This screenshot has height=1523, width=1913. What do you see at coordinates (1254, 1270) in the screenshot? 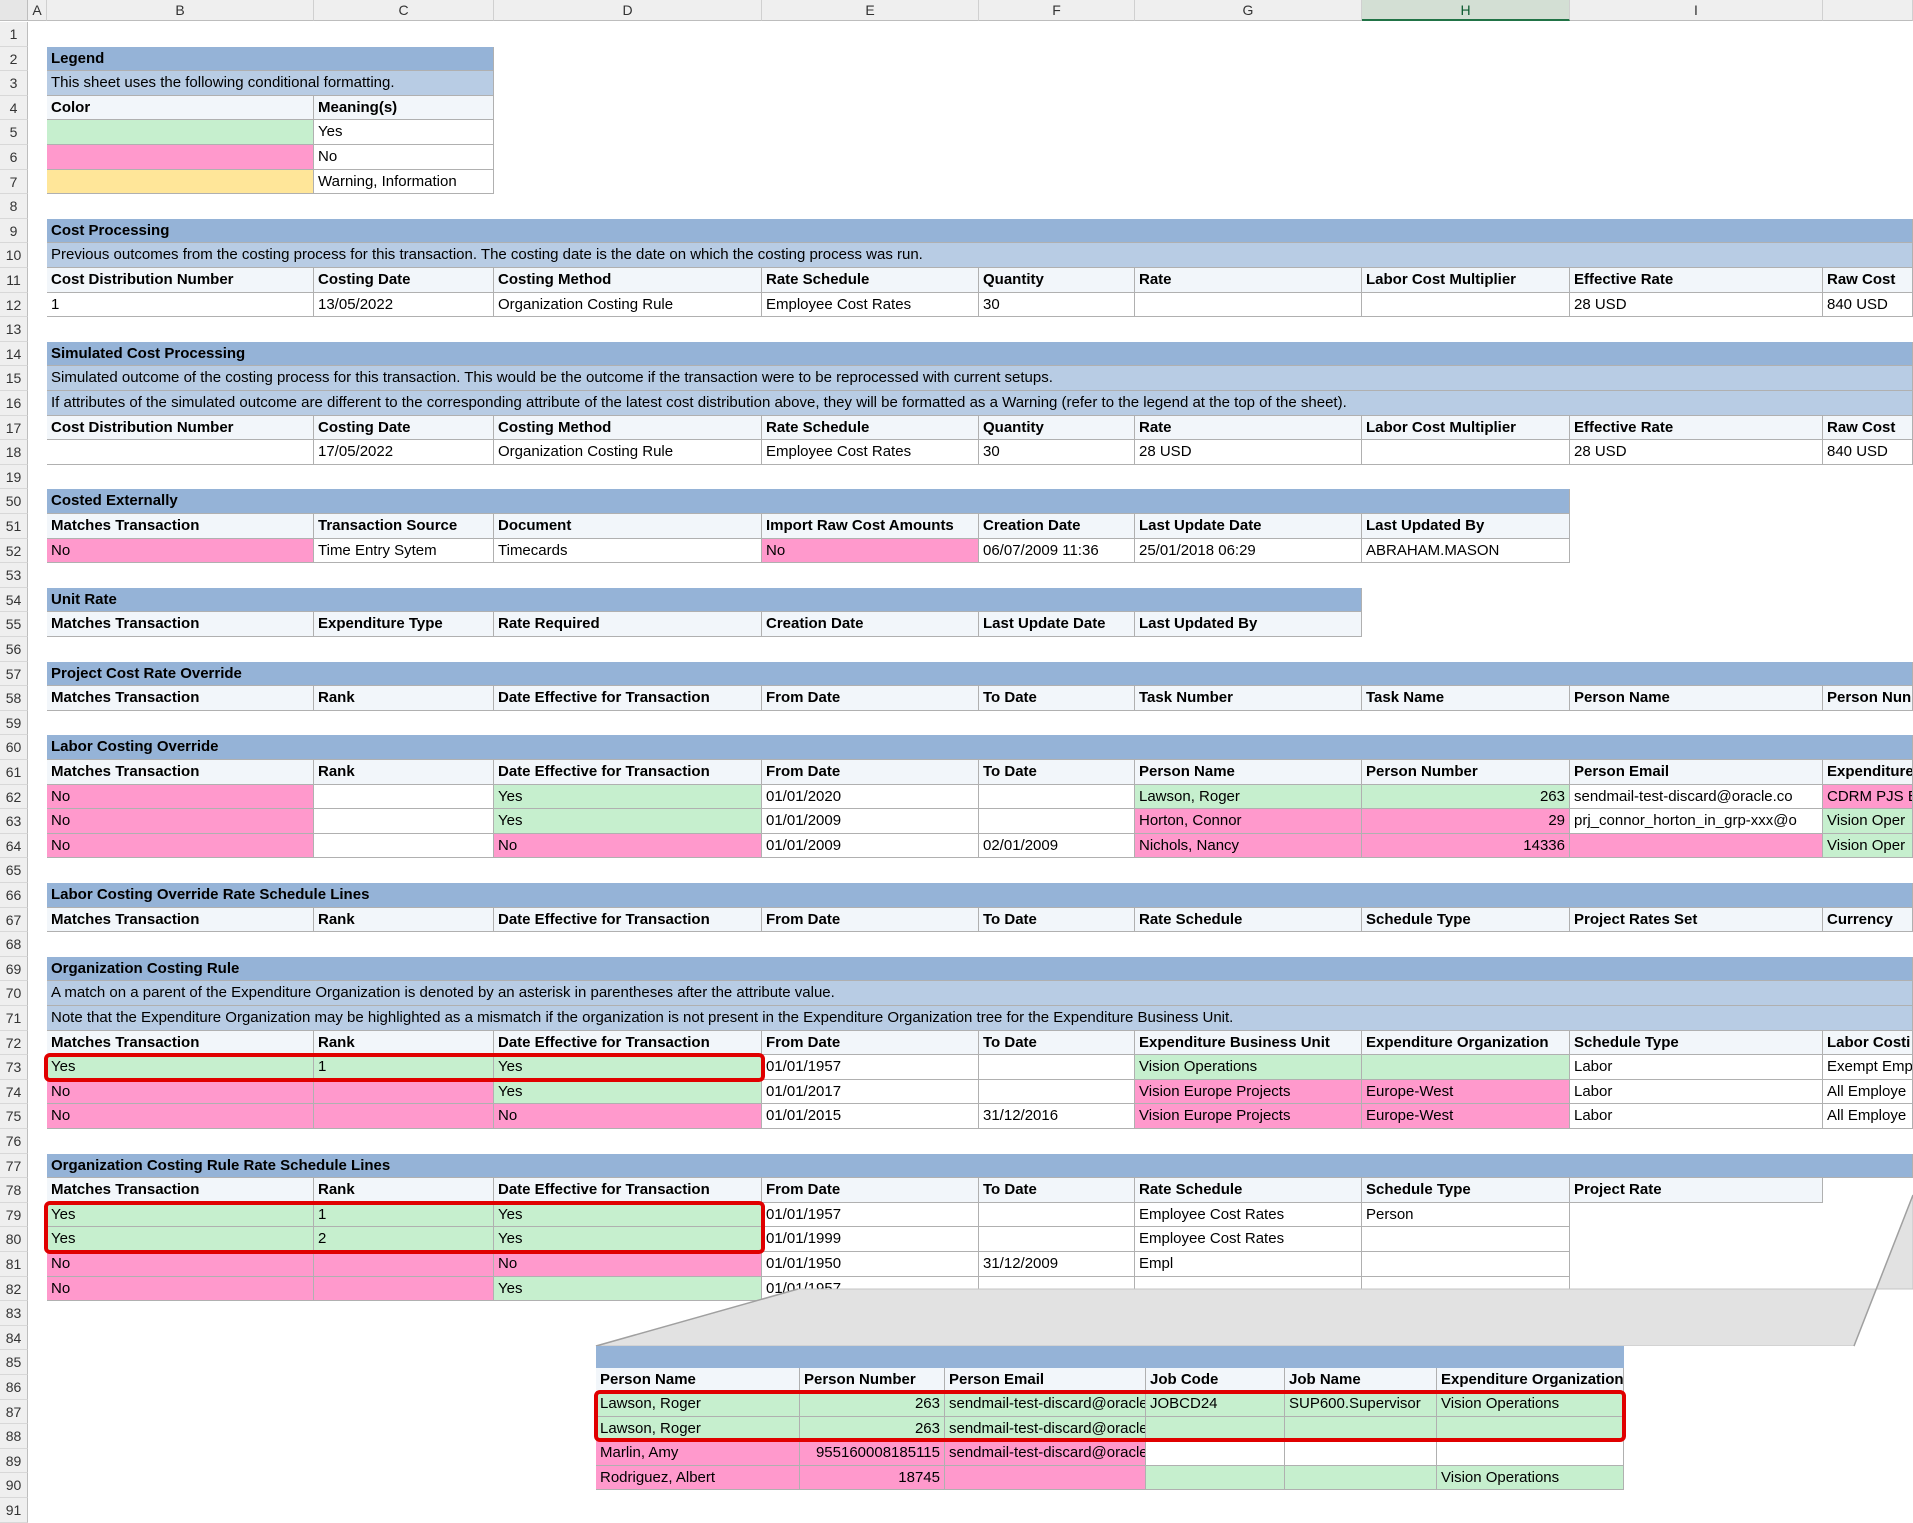
I see `zoom-callout-shape` at bounding box center [1254, 1270].